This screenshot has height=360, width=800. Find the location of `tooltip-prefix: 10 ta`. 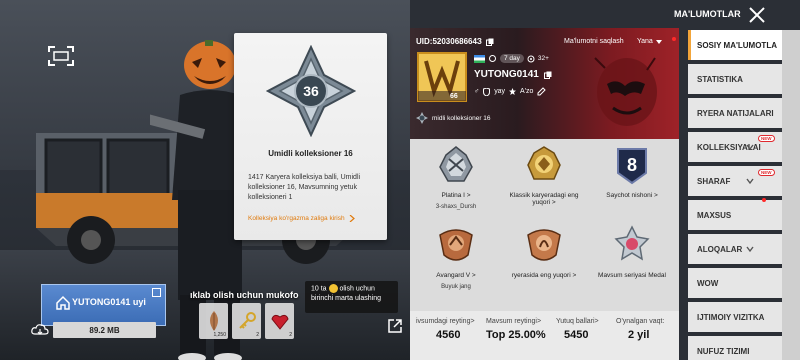

tooltip-prefix: 10 ta is located at coordinates (319, 289).